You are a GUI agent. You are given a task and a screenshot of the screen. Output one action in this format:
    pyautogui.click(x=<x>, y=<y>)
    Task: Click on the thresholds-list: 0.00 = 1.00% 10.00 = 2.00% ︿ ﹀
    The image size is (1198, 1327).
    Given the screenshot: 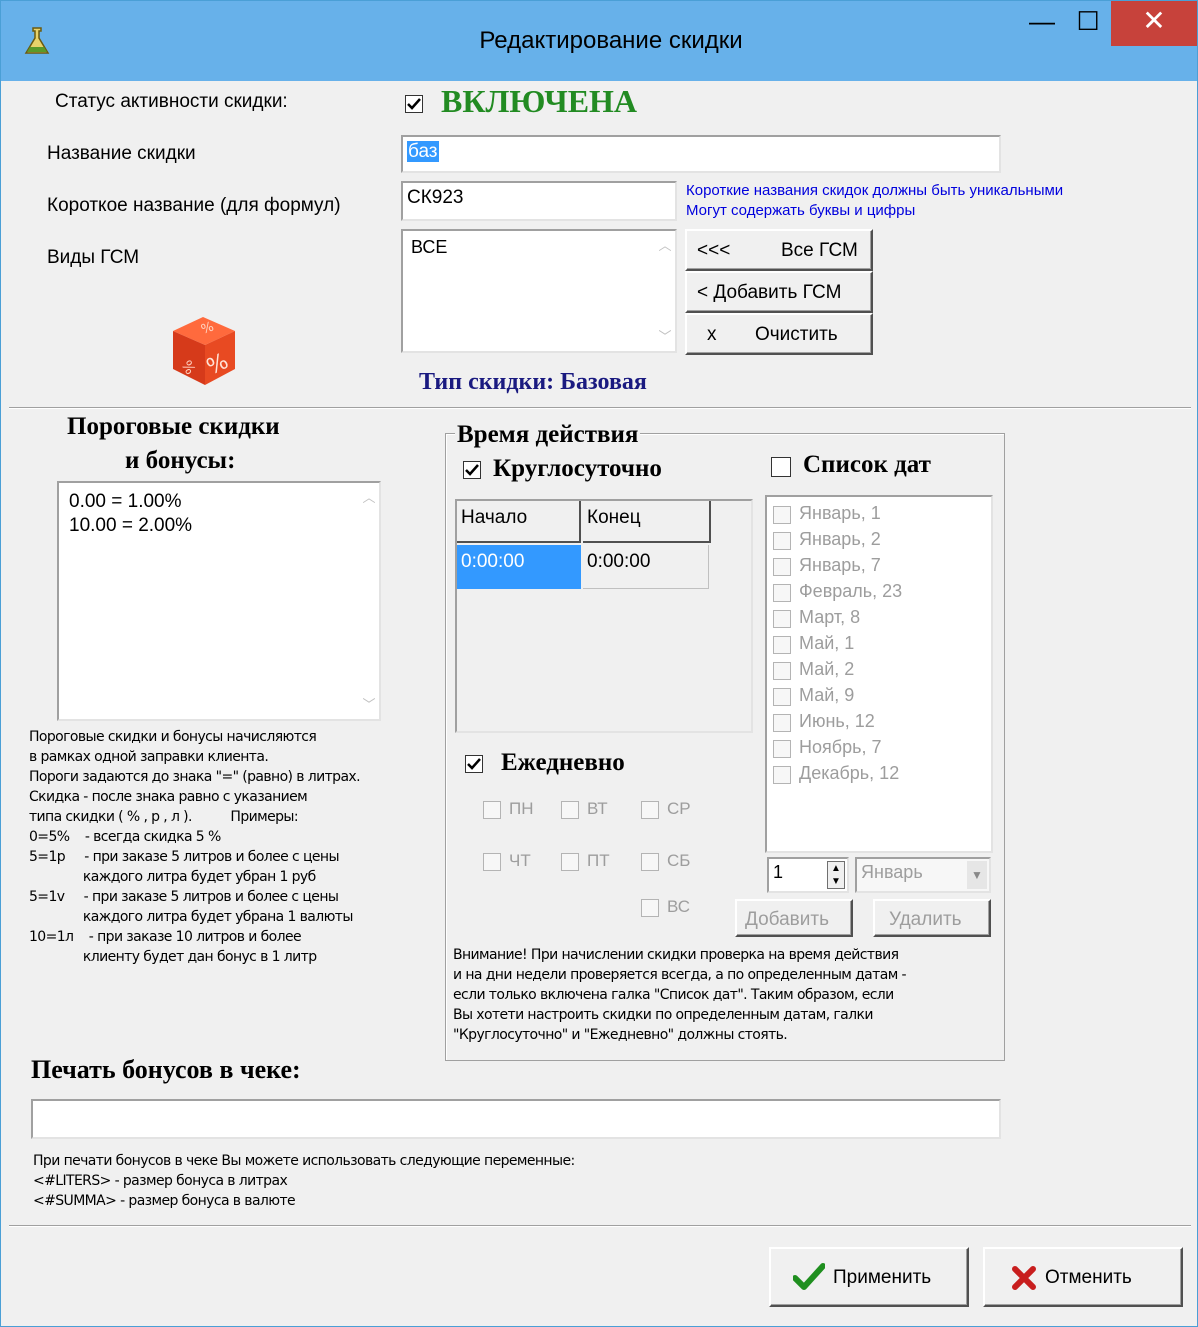 What is the action you would take?
    pyautogui.click(x=219, y=601)
    